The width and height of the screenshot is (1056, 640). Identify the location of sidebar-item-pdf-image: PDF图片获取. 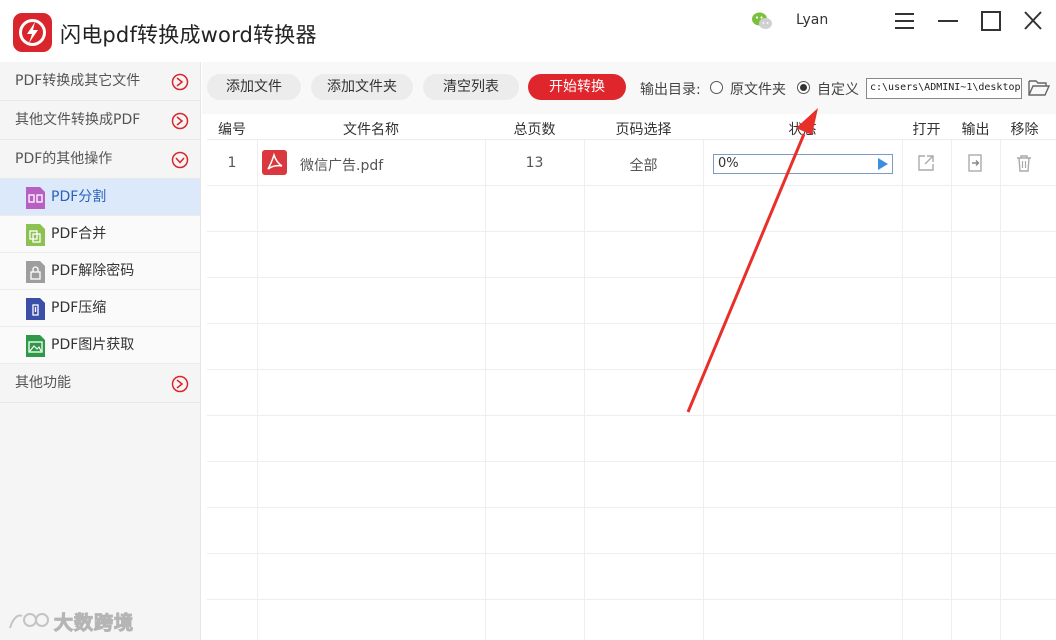
(100, 345).